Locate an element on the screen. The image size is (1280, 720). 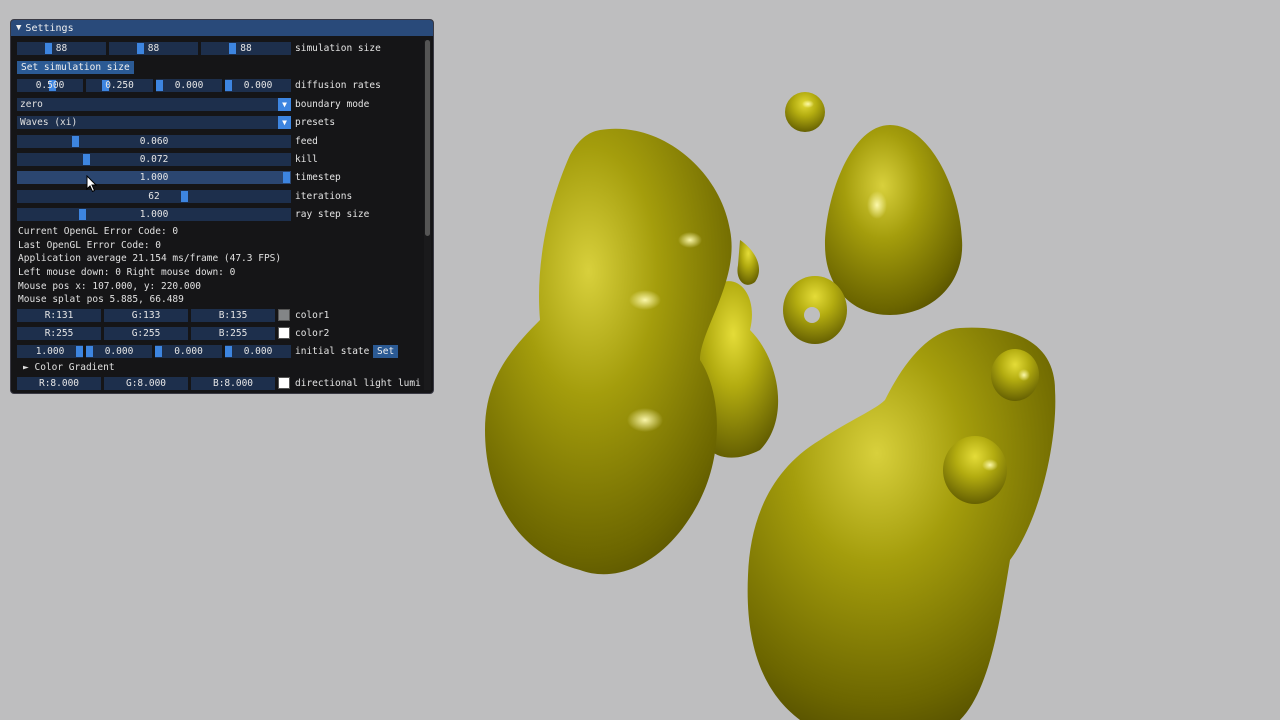
sim-size-z-slider: 88 is located at coordinates (246, 48).